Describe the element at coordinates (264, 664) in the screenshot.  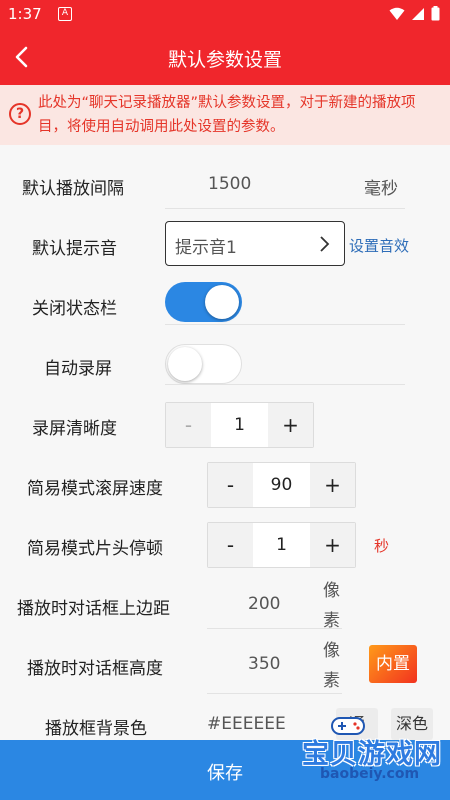
I see `dialog-height-input: 350` at that location.